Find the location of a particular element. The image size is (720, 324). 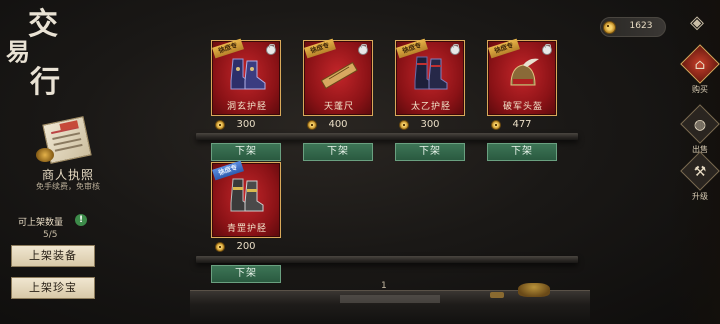

item-card: 徐庶专 太乙护胫 is located at coordinates (430, 77).